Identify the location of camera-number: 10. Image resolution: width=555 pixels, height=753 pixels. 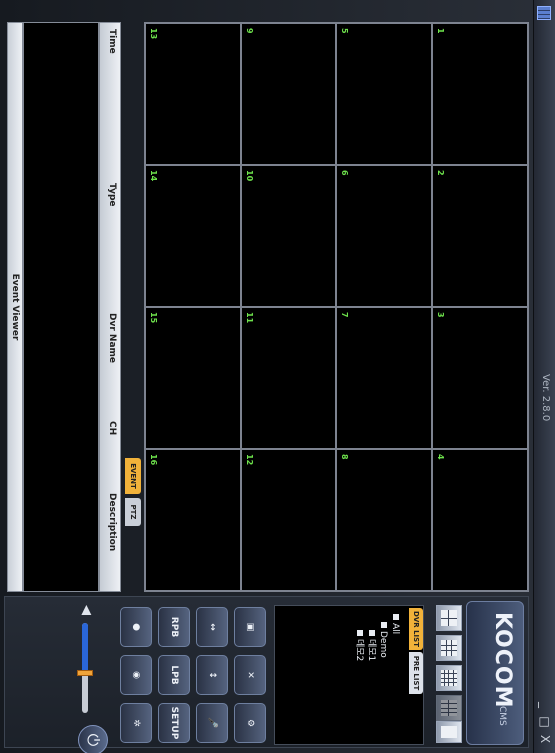
(249, 176).